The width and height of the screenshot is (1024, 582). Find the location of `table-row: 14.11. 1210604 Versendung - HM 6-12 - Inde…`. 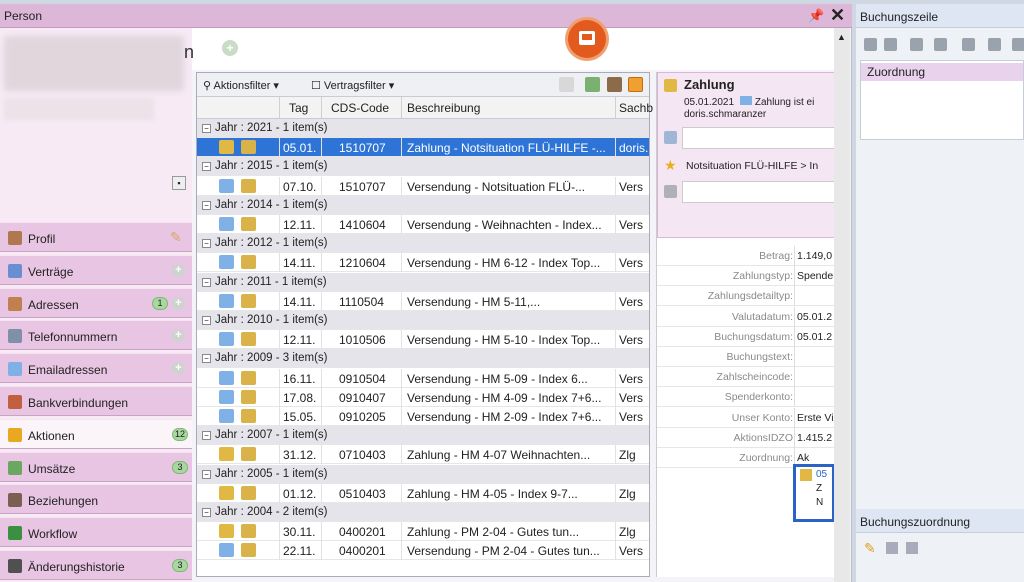

table-row: 14.11. 1210604 Versendung - HM 6-12 - Inde… is located at coordinates (423, 263).